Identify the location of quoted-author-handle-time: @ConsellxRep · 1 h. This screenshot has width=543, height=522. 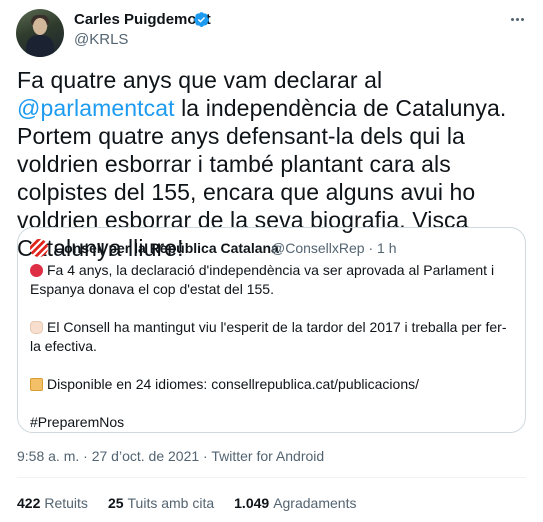
(334, 248).